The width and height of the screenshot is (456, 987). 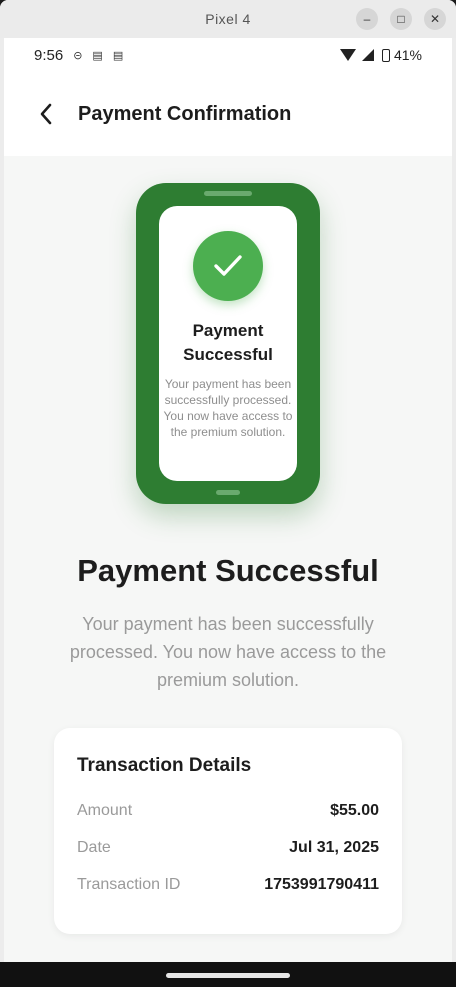 What do you see at coordinates (118, 55) in the screenshot?
I see `notification-icon-2: ▤` at bounding box center [118, 55].